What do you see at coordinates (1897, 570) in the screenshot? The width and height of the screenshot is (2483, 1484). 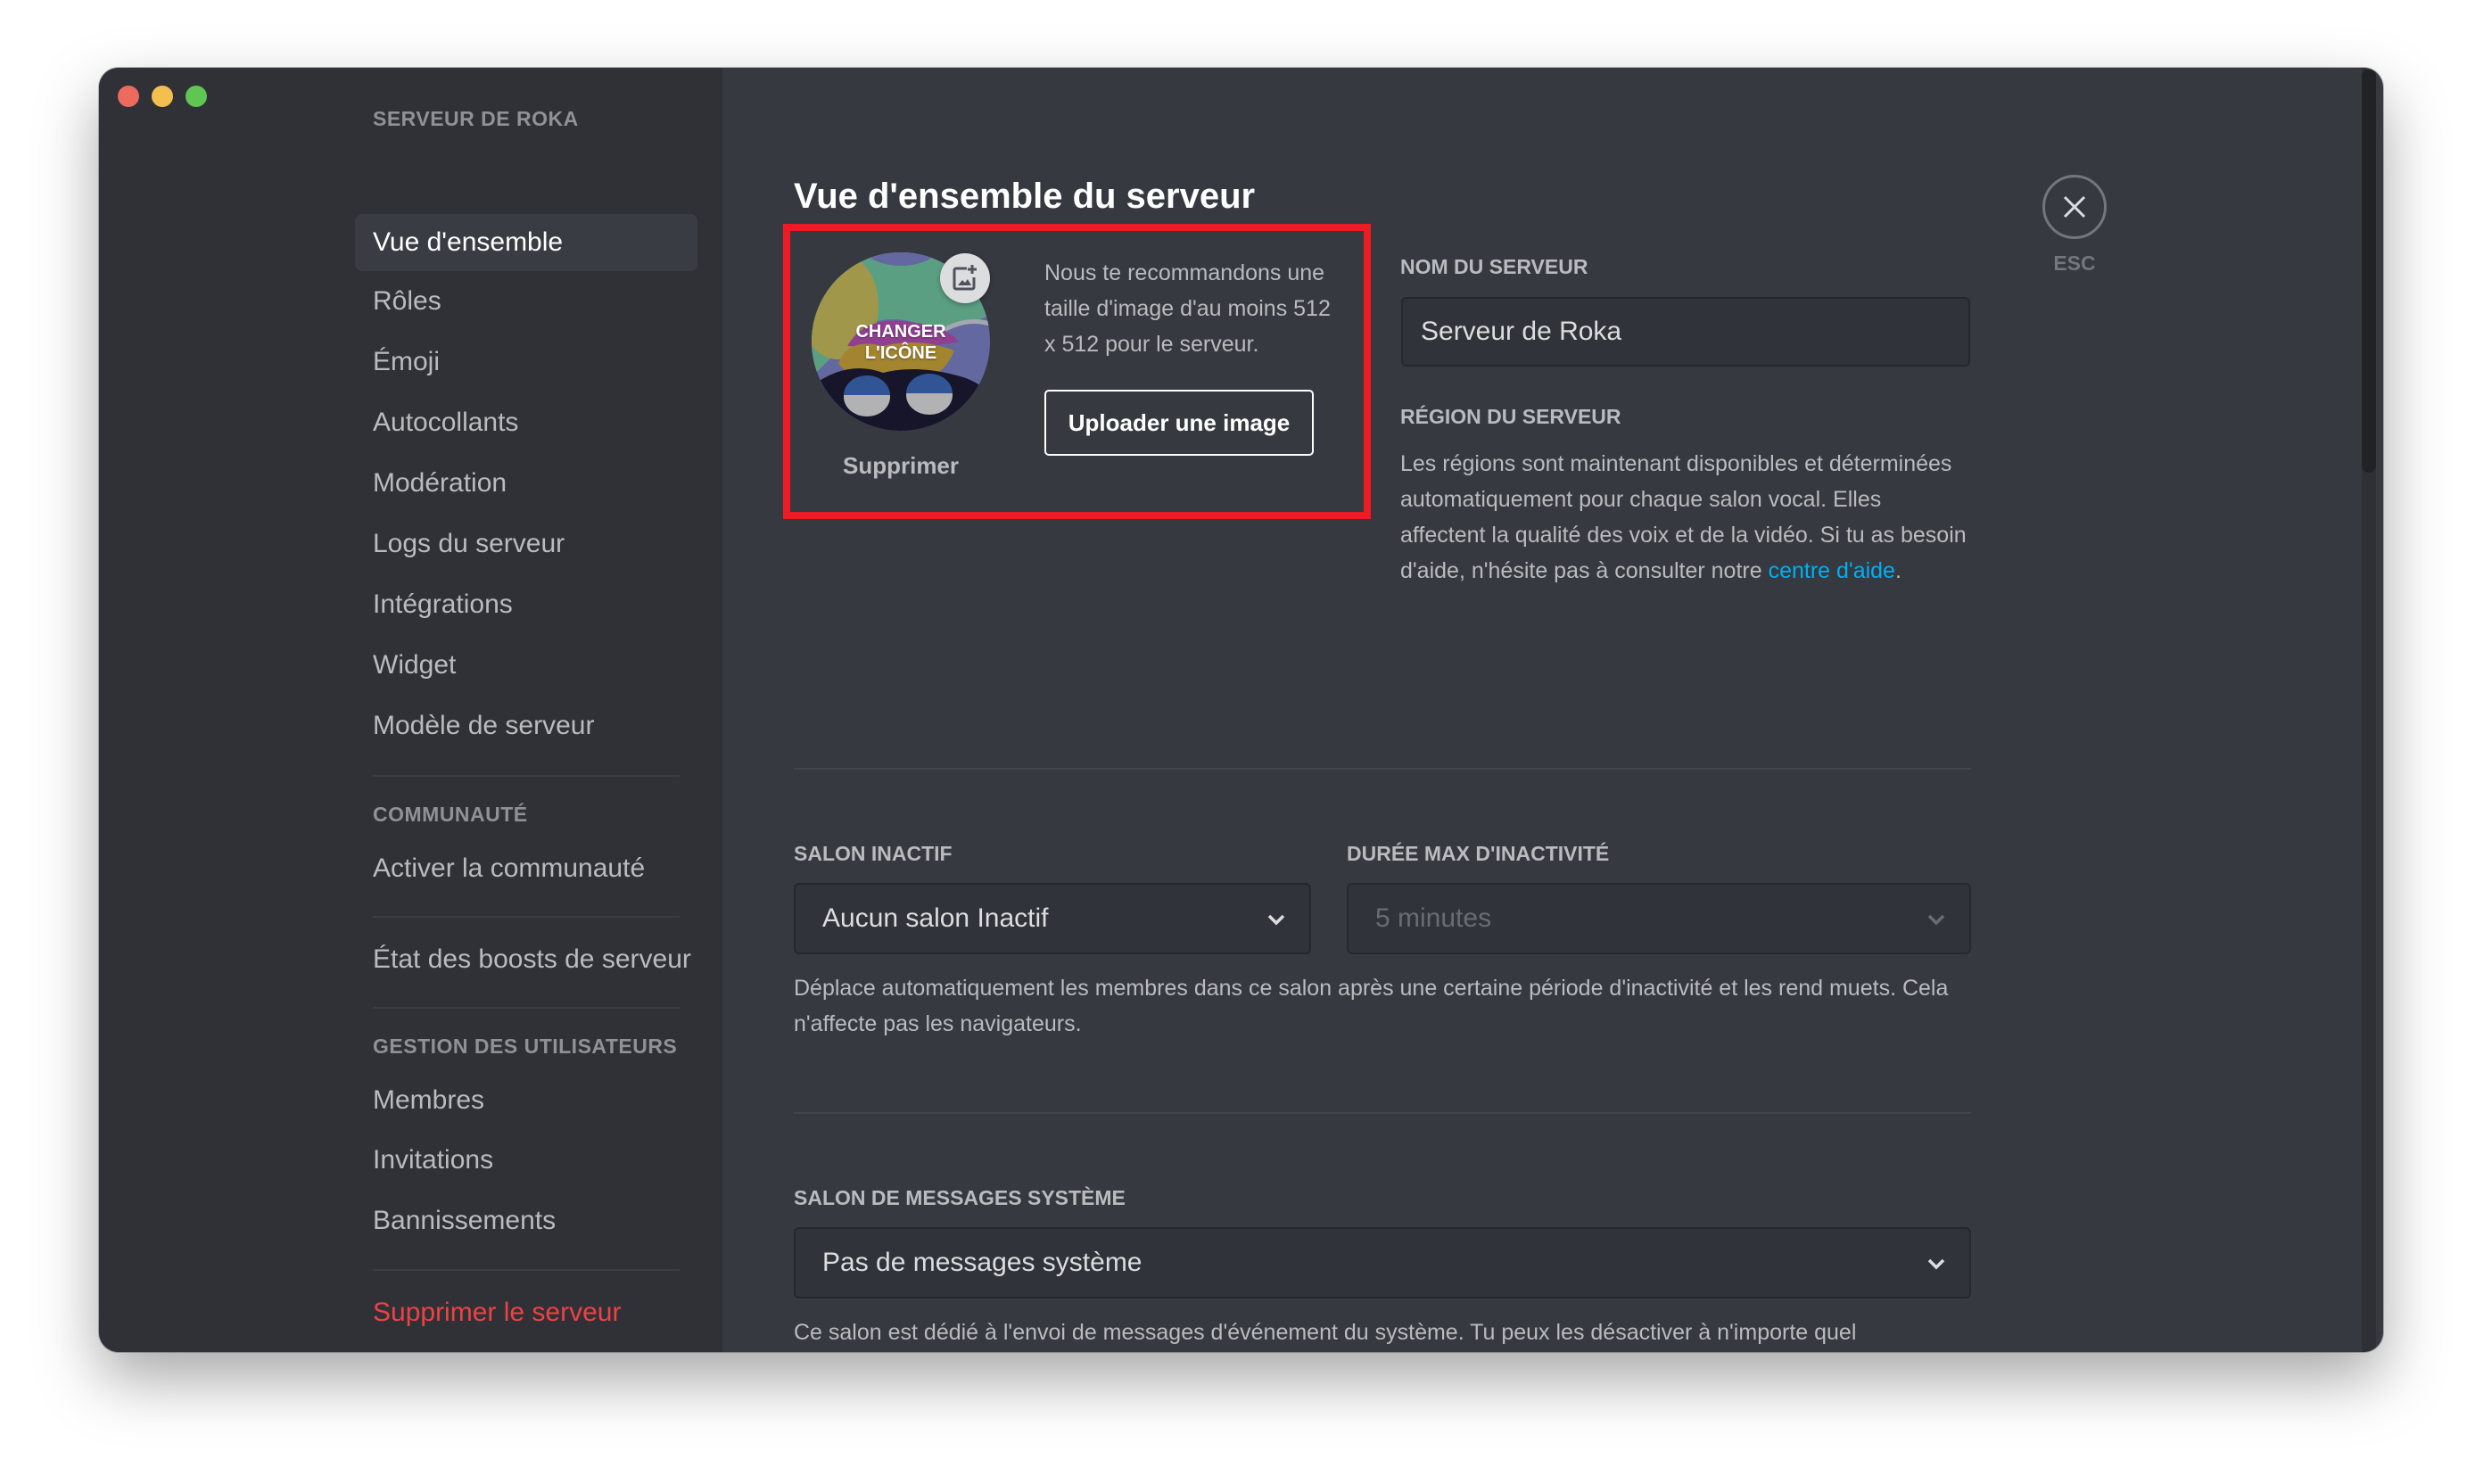 I see `region-text-end: .` at bounding box center [1897, 570].